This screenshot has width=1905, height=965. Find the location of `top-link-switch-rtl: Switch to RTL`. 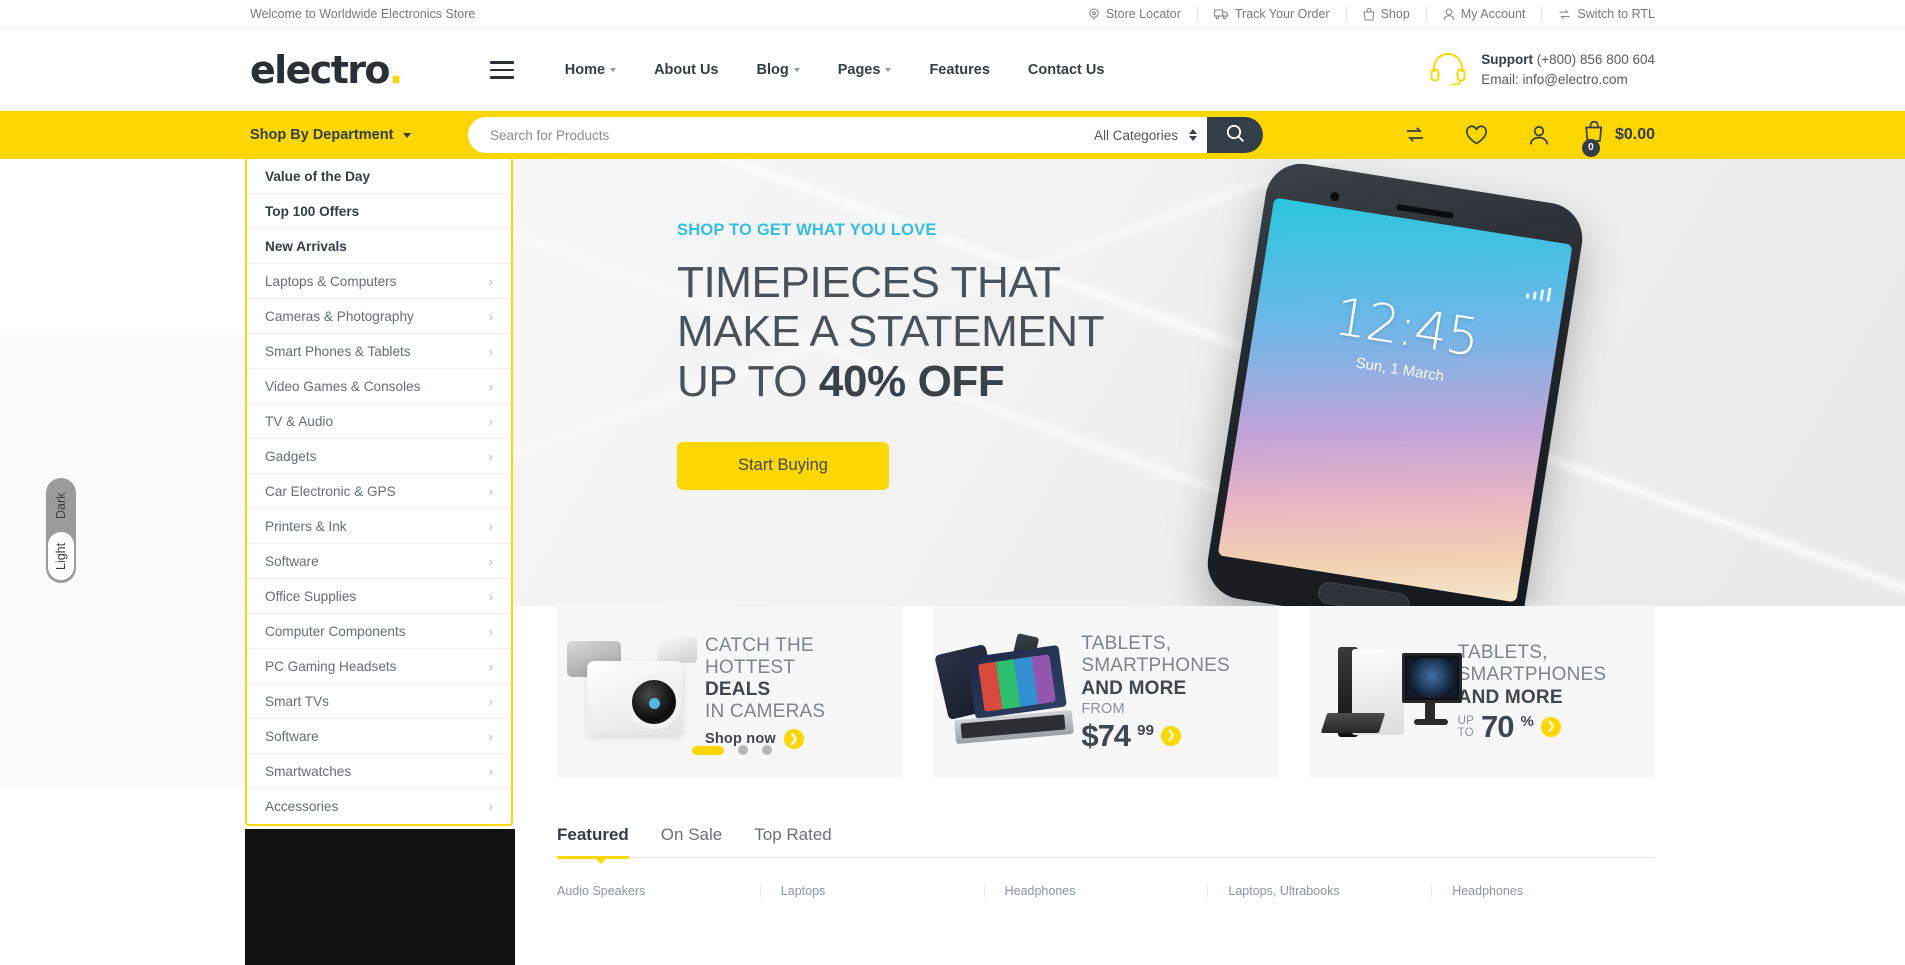

top-link-switch-rtl: Switch to RTL is located at coordinates (1598, 14).